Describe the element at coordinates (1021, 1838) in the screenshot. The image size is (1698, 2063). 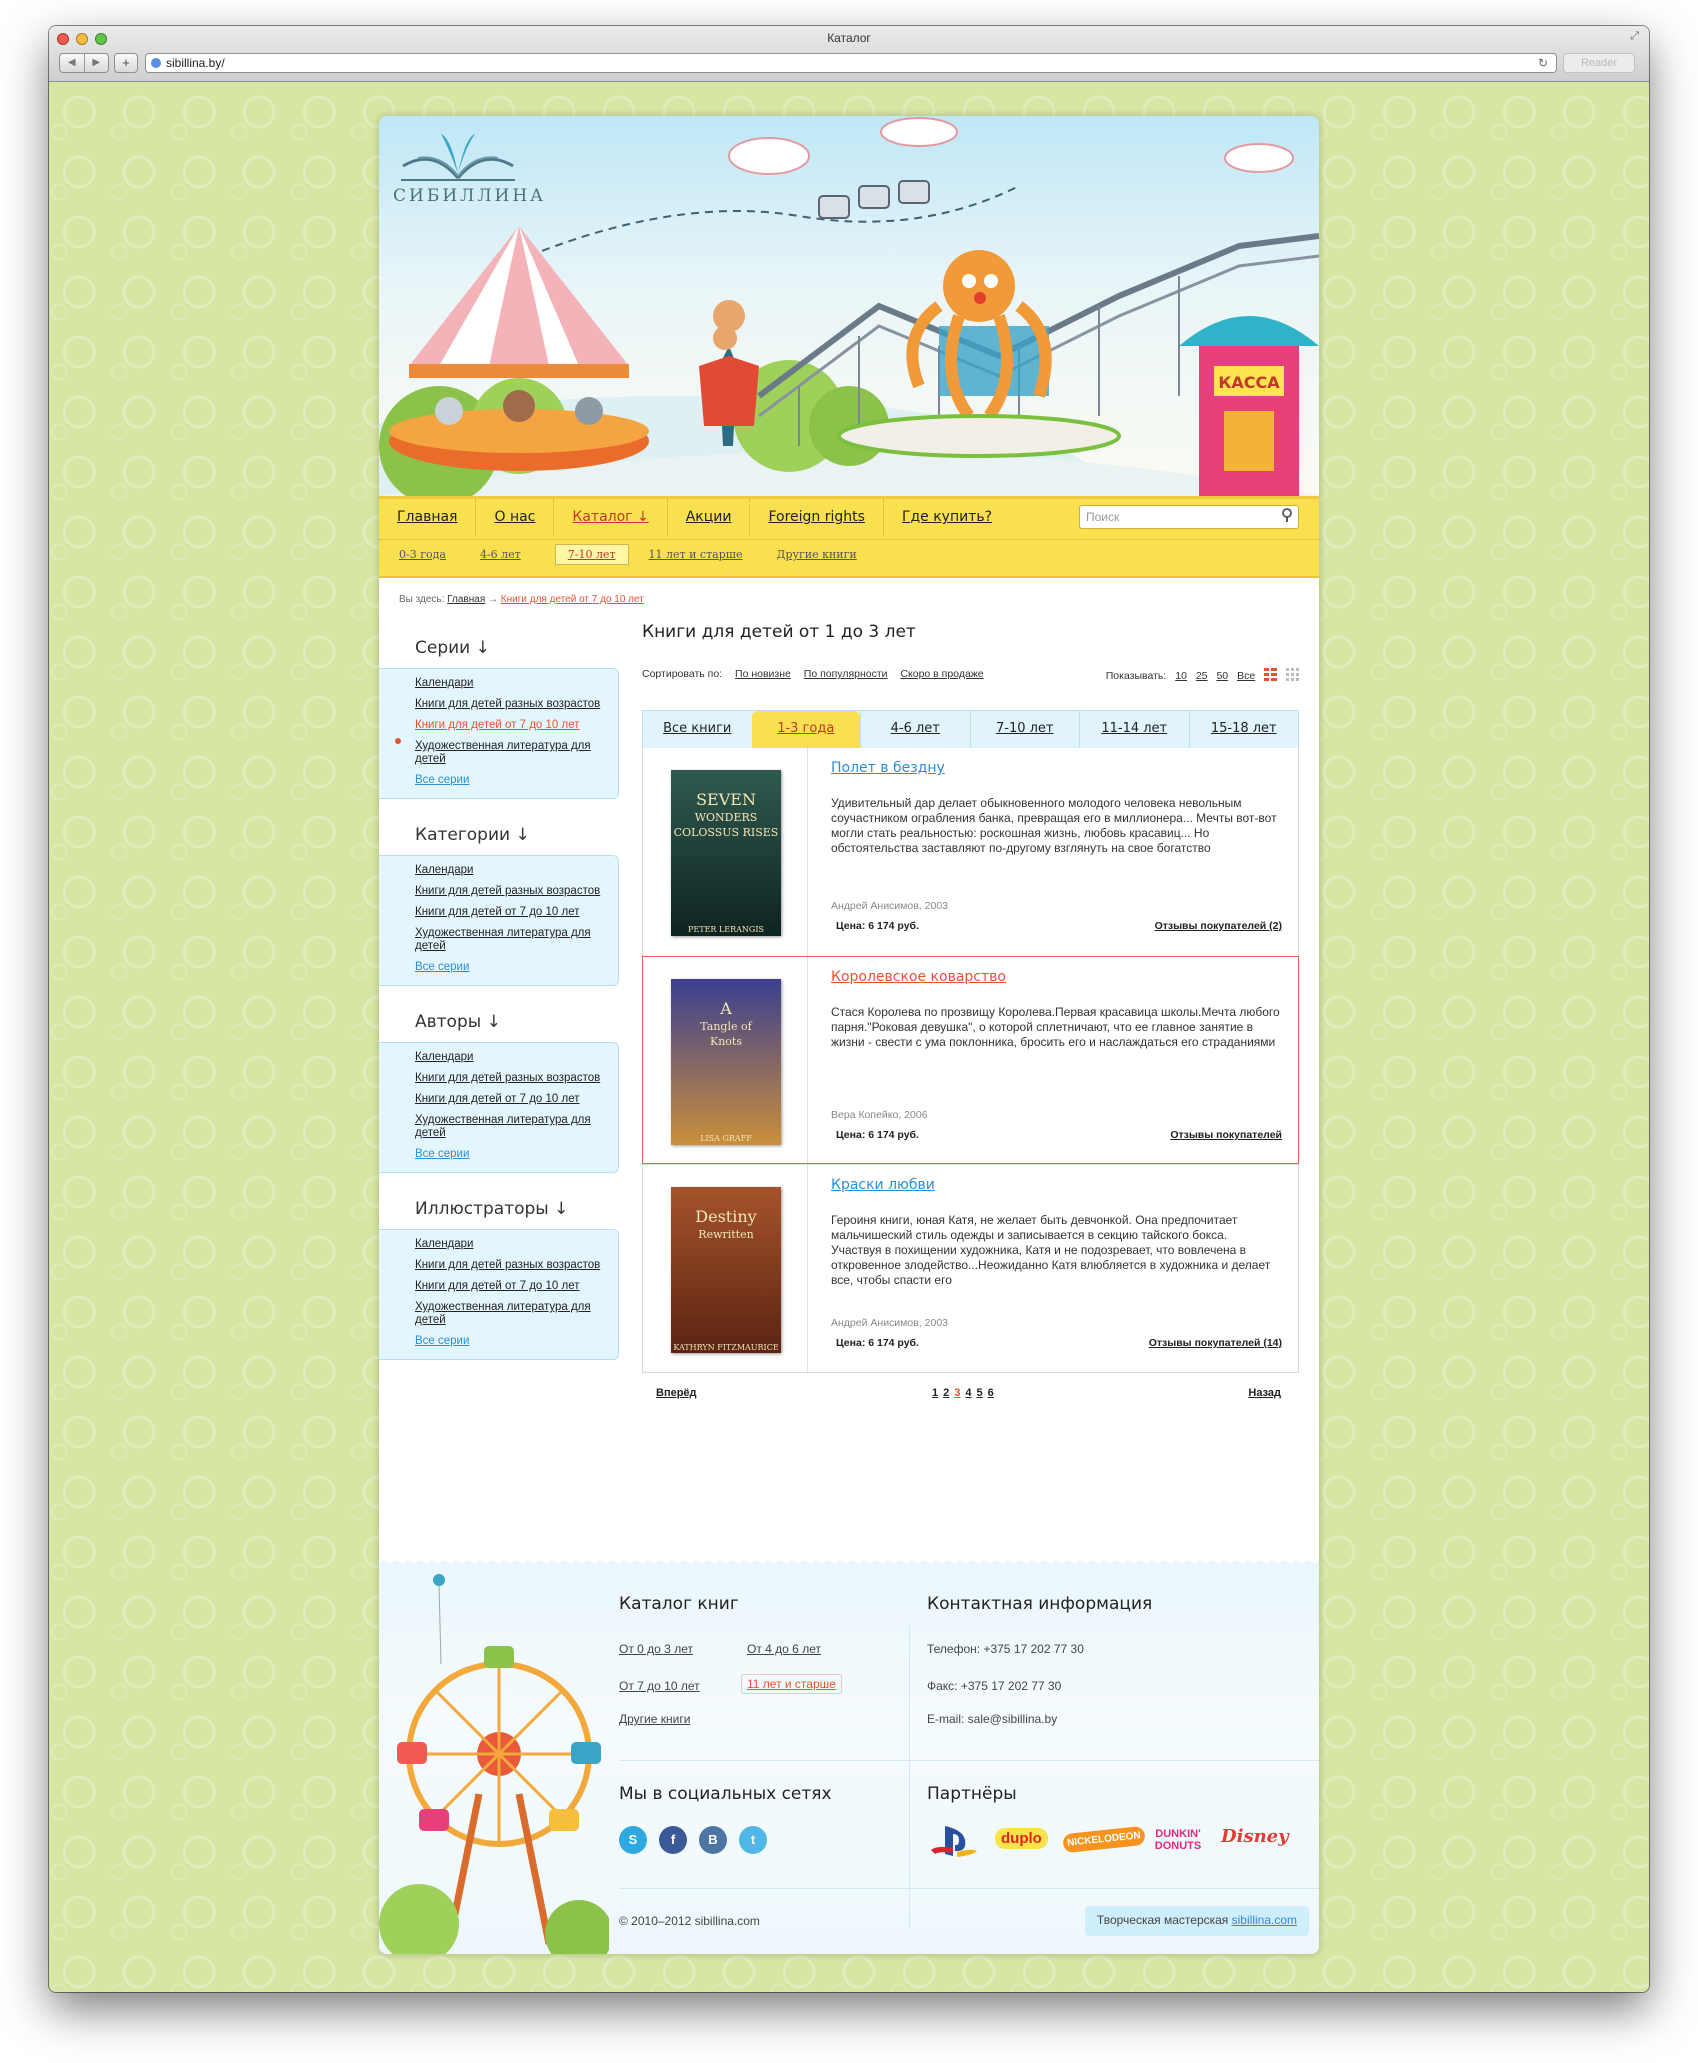
I see `partner-duplo-logo: duplo` at that location.